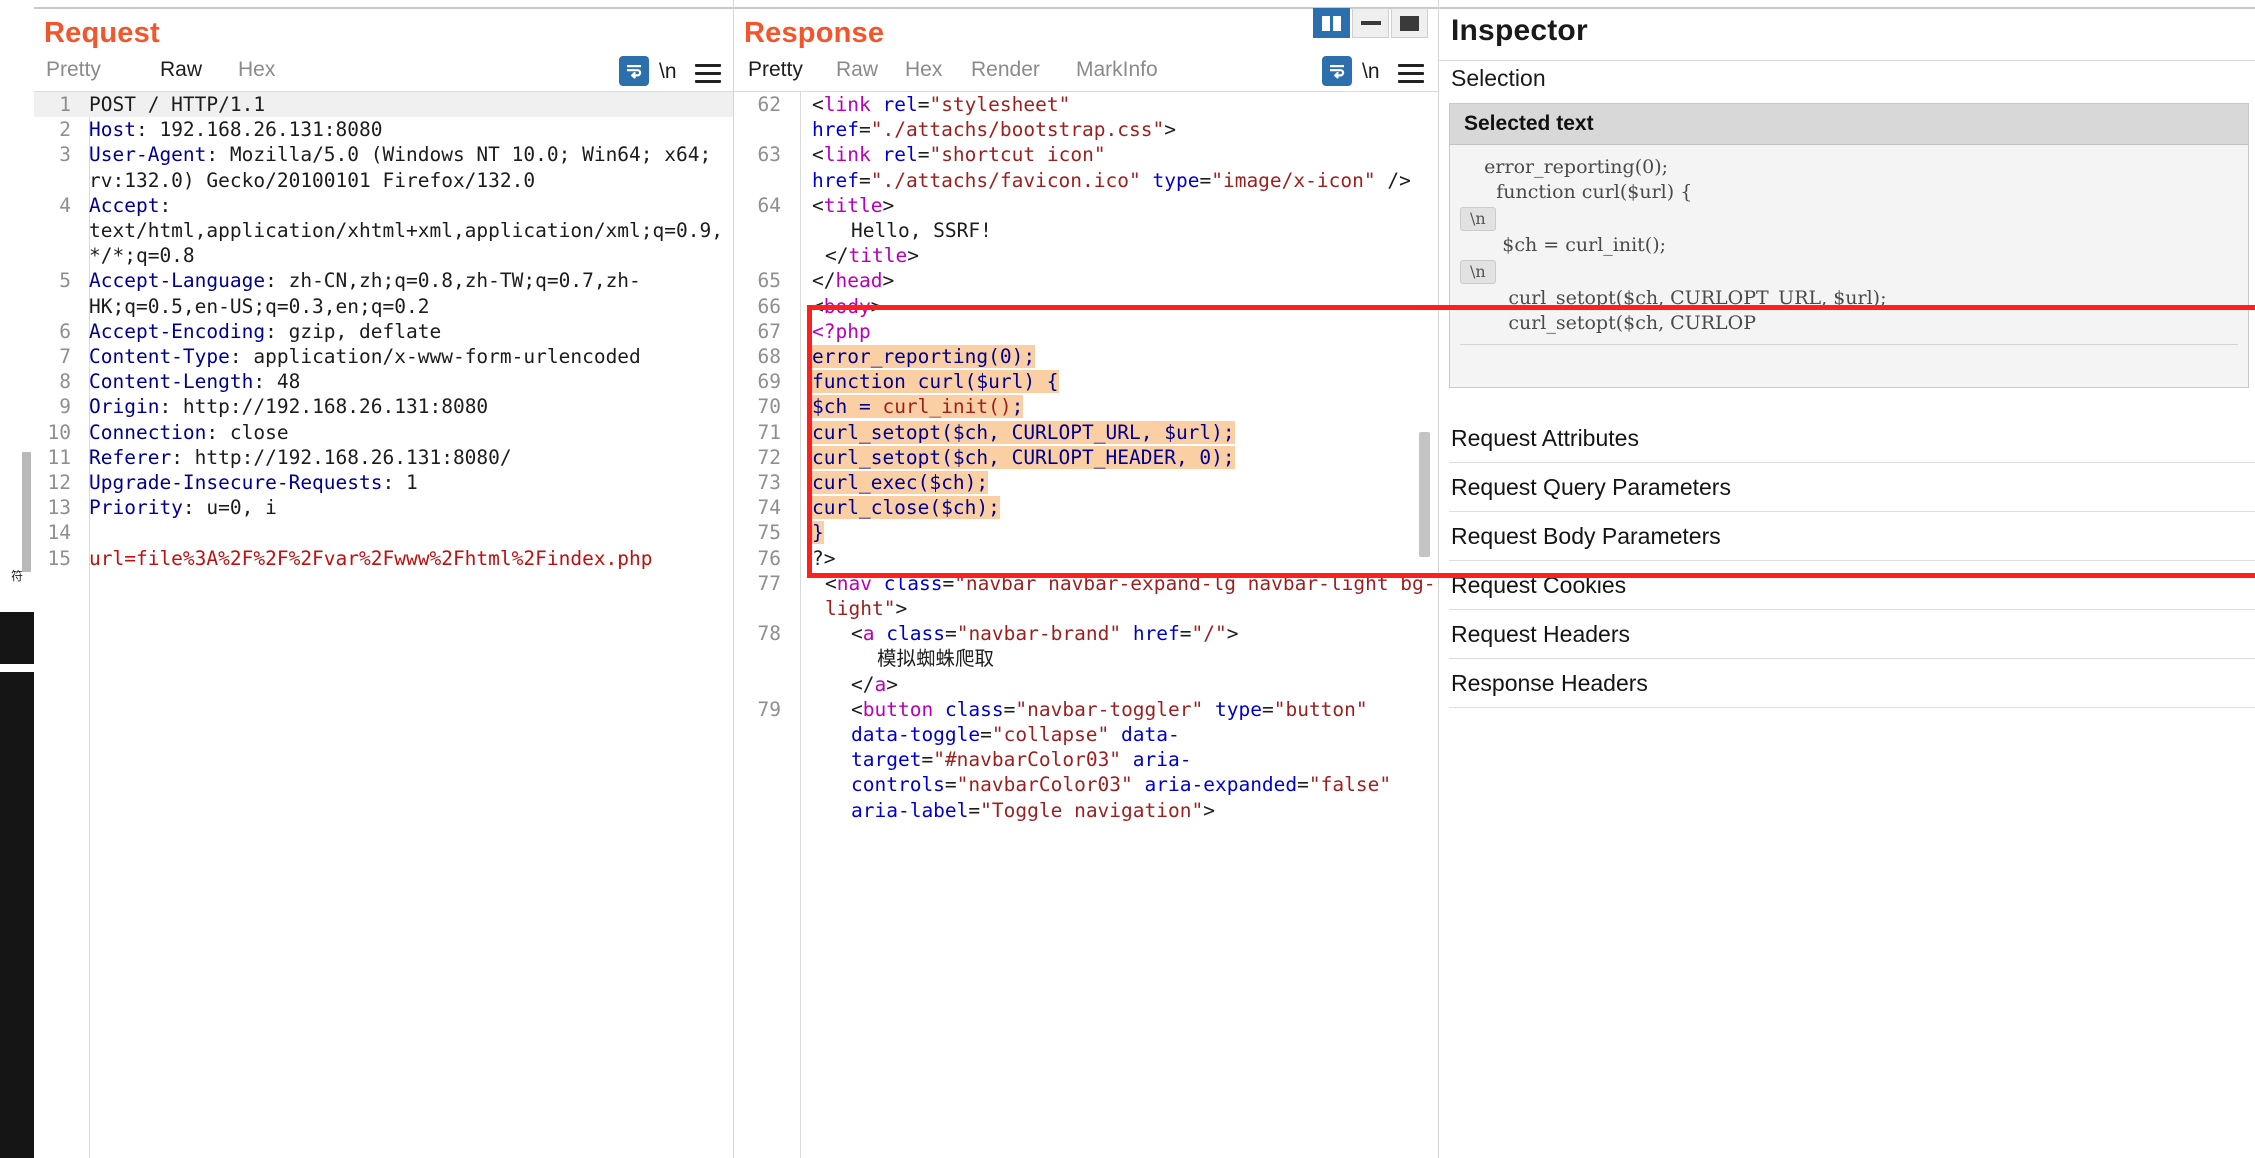 The image size is (2255, 1158). I want to click on highlighted-code: curl_setopt($ch, CURLOPT_URL, $url);, so click(1023, 432).